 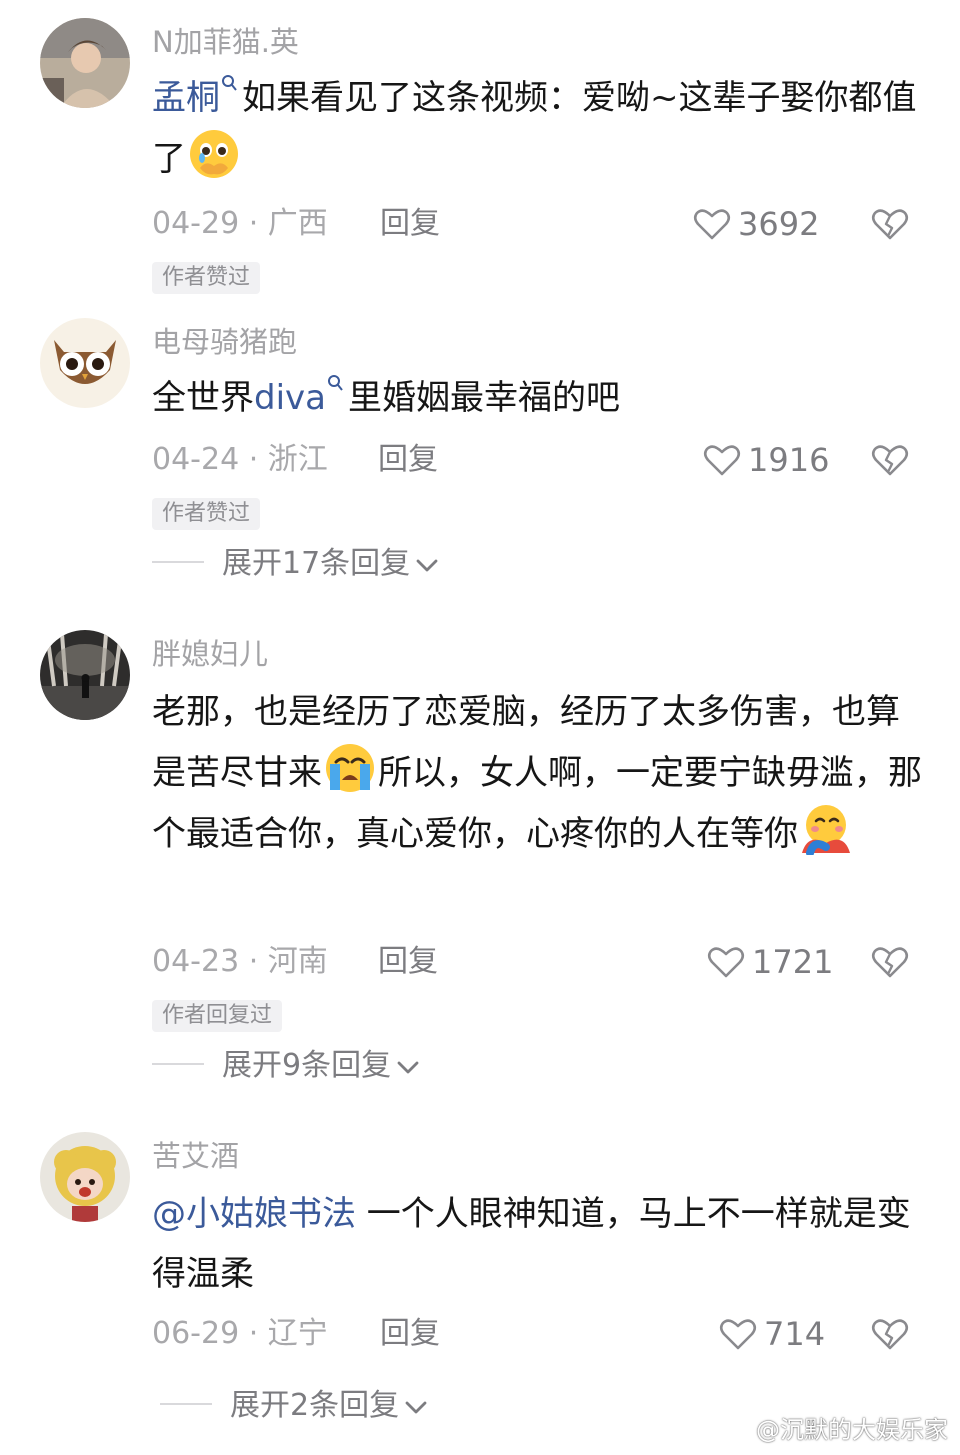 What do you see at coordinates (537, 1334) in the screenshot?
I see `comment-meta: 06-29 · 辽宁 回复 714` at bounding box center [537, 1334].